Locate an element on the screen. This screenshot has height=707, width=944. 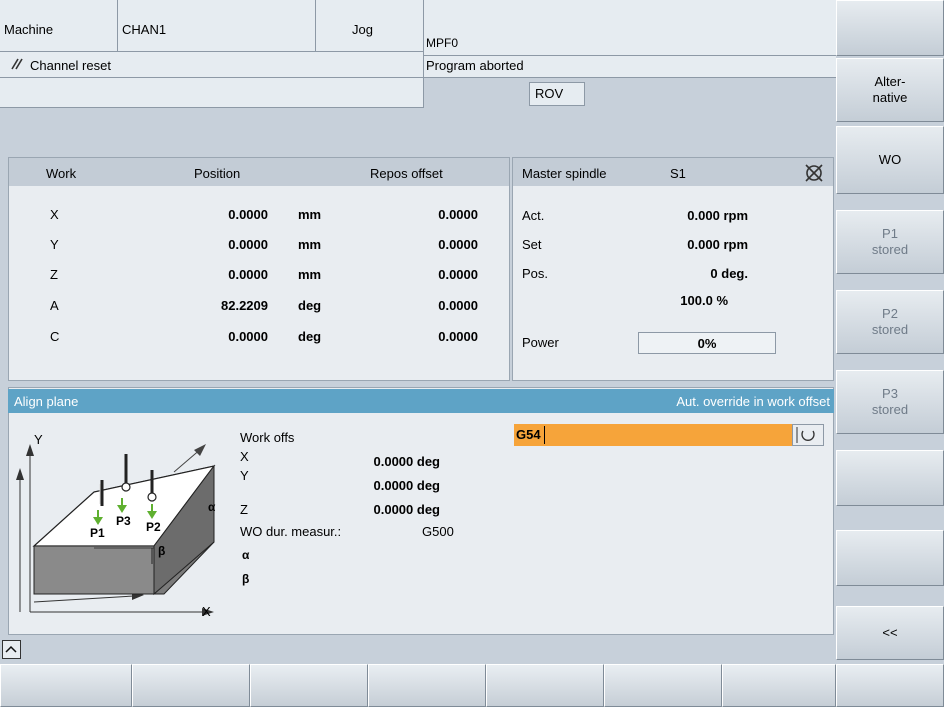
empty-row is located at coordinates (212, 93).